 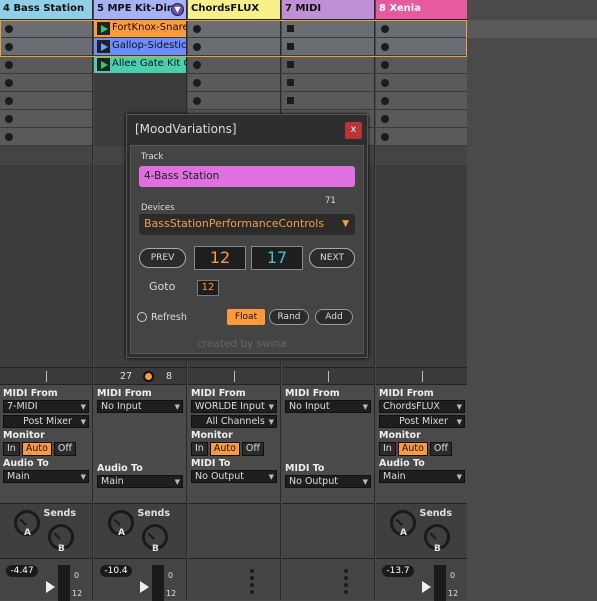 What do you see at coordinates (220, 258) in the screenshot?
I see `current-variation-number: 12` at bounding box center [220, 258].